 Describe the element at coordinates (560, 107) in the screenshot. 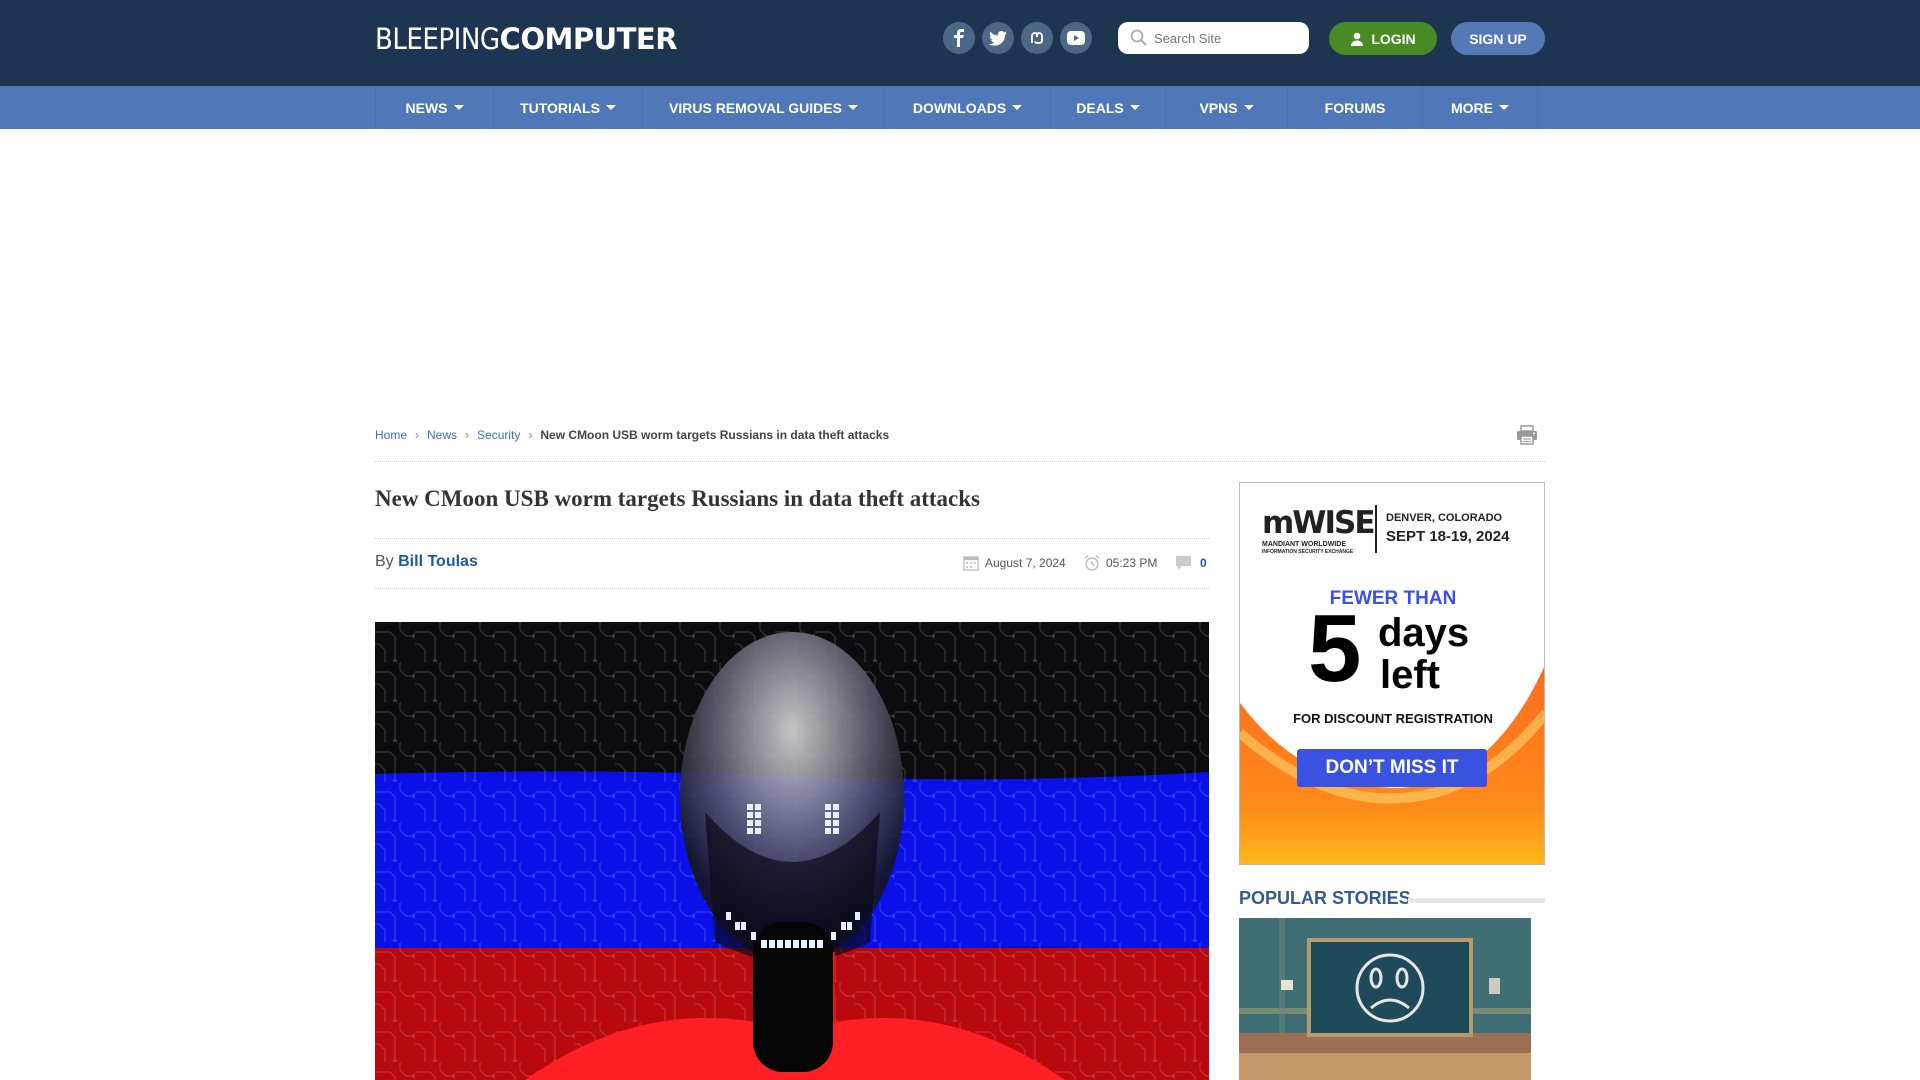

I see `nav-label: TUTORIALS` at that location.